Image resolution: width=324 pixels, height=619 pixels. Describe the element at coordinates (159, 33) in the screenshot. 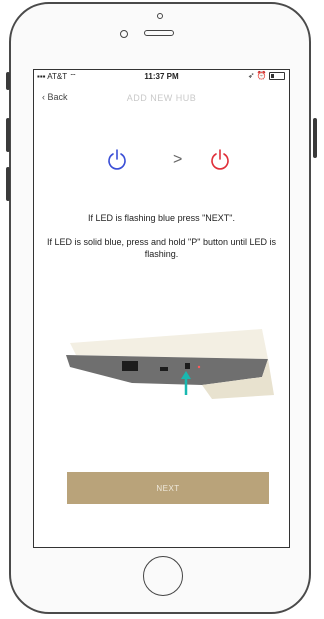

I see `earpiece-speaker` at that location.